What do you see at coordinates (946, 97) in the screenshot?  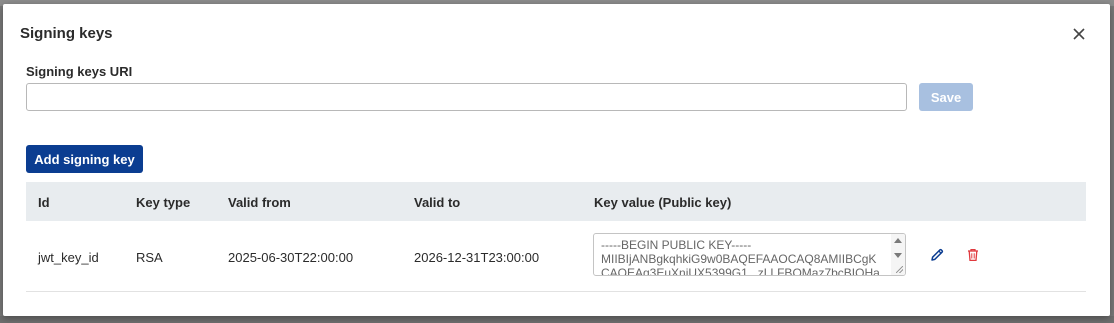 I see `save-button: Save` at bounding box center [946, 97].